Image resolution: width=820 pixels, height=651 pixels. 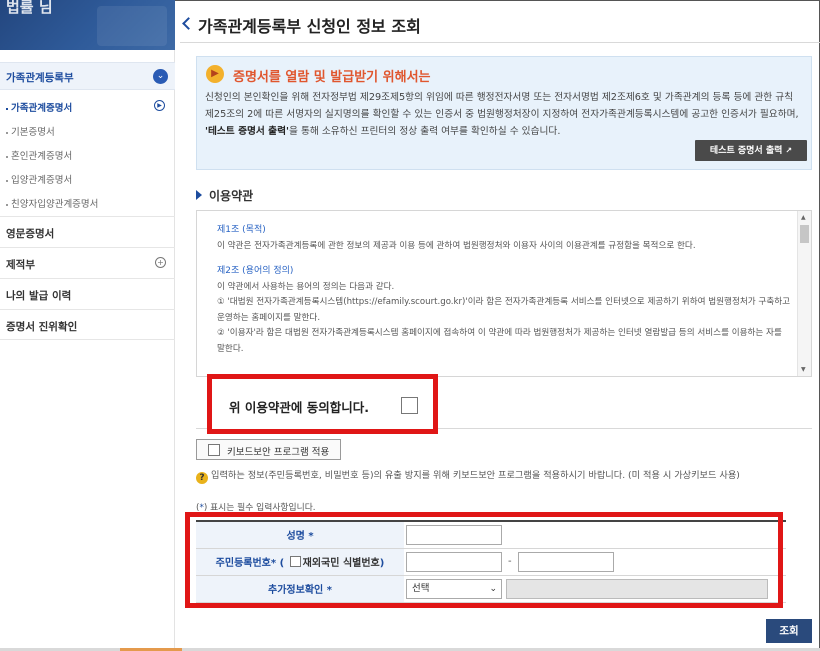 I want to click on sidebar-item-label: 증명서 진위확인, so click(x=42, y=327).